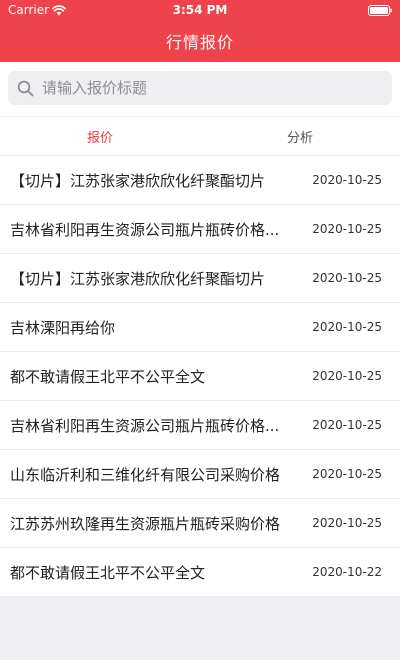  I want to click on list-item: 山东临沂利和三维化纤有限公司采购价格 2020-10-25, so click(200, 474).